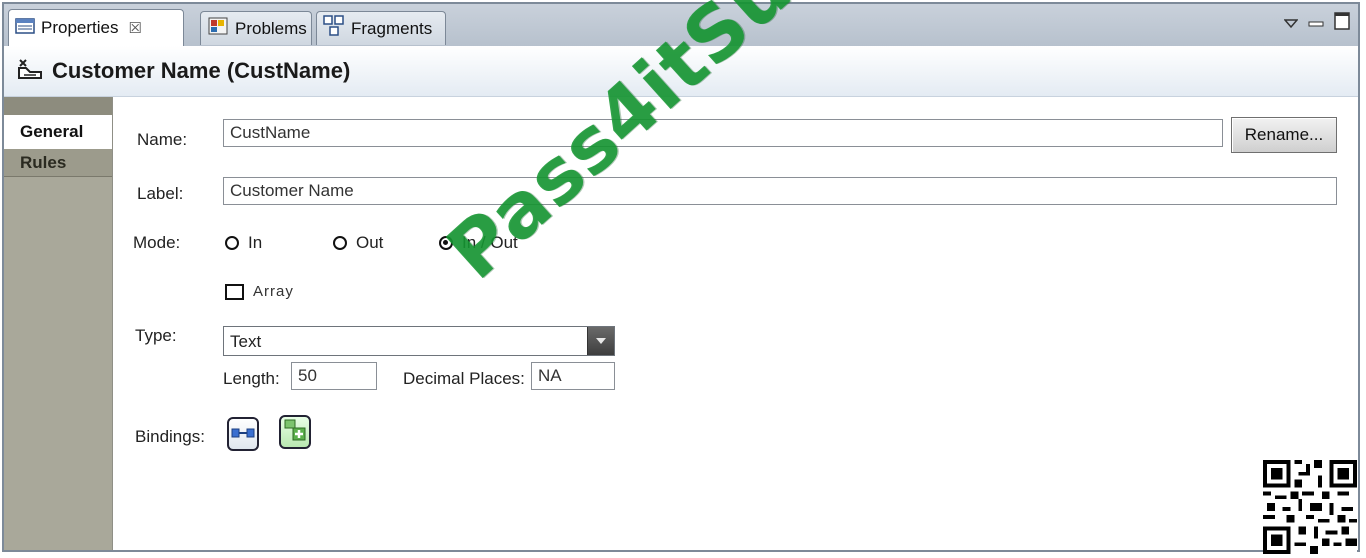 The image size is (1366, 558). I want to click on name-field: CustName, so click(723, 133).